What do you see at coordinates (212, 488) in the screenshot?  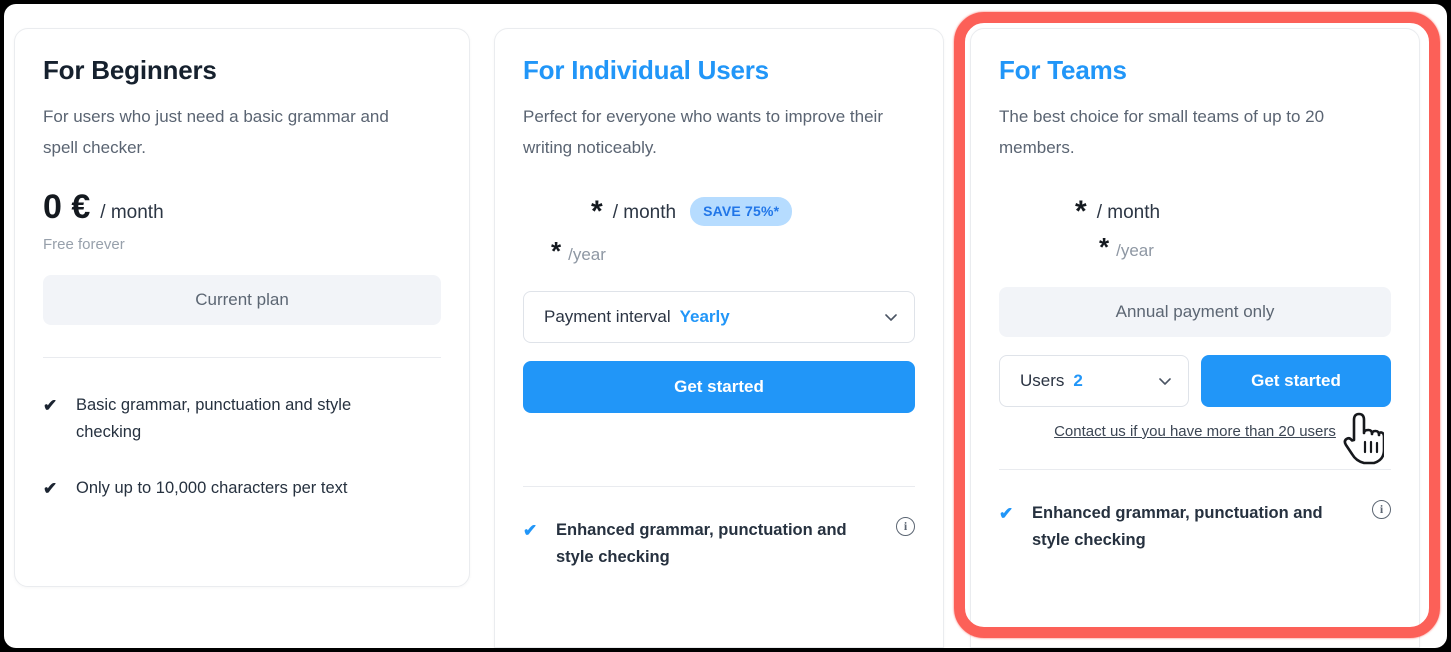 I see `feature-text: Only up to 10,000 characters per text` at bounding box center [212, 488].